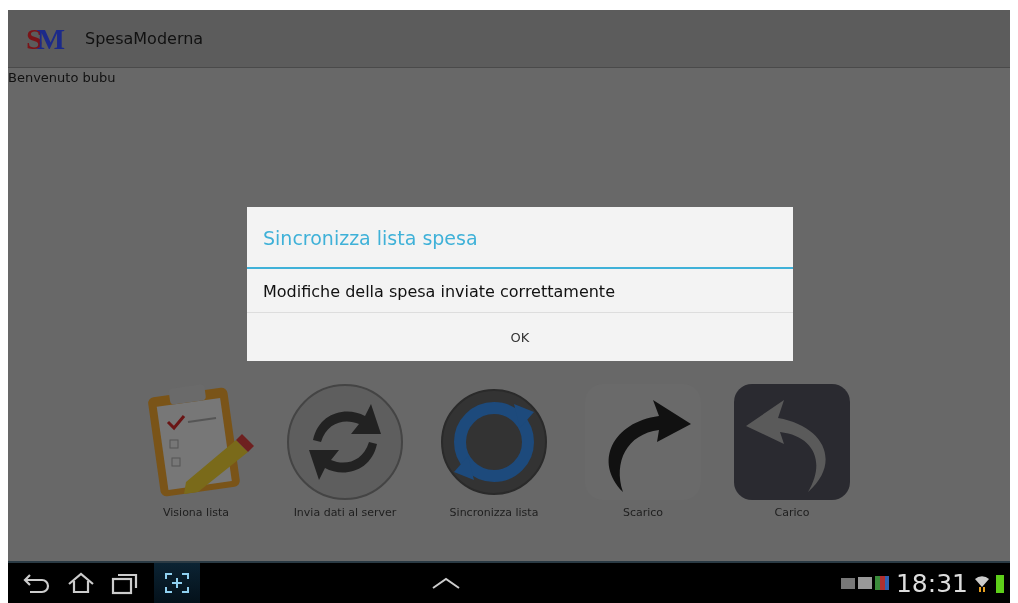 The image size is (1018, 603). Describe the element at coordinates (125, 583) in the screenshot. I see `recent-apps-icon` at that location.